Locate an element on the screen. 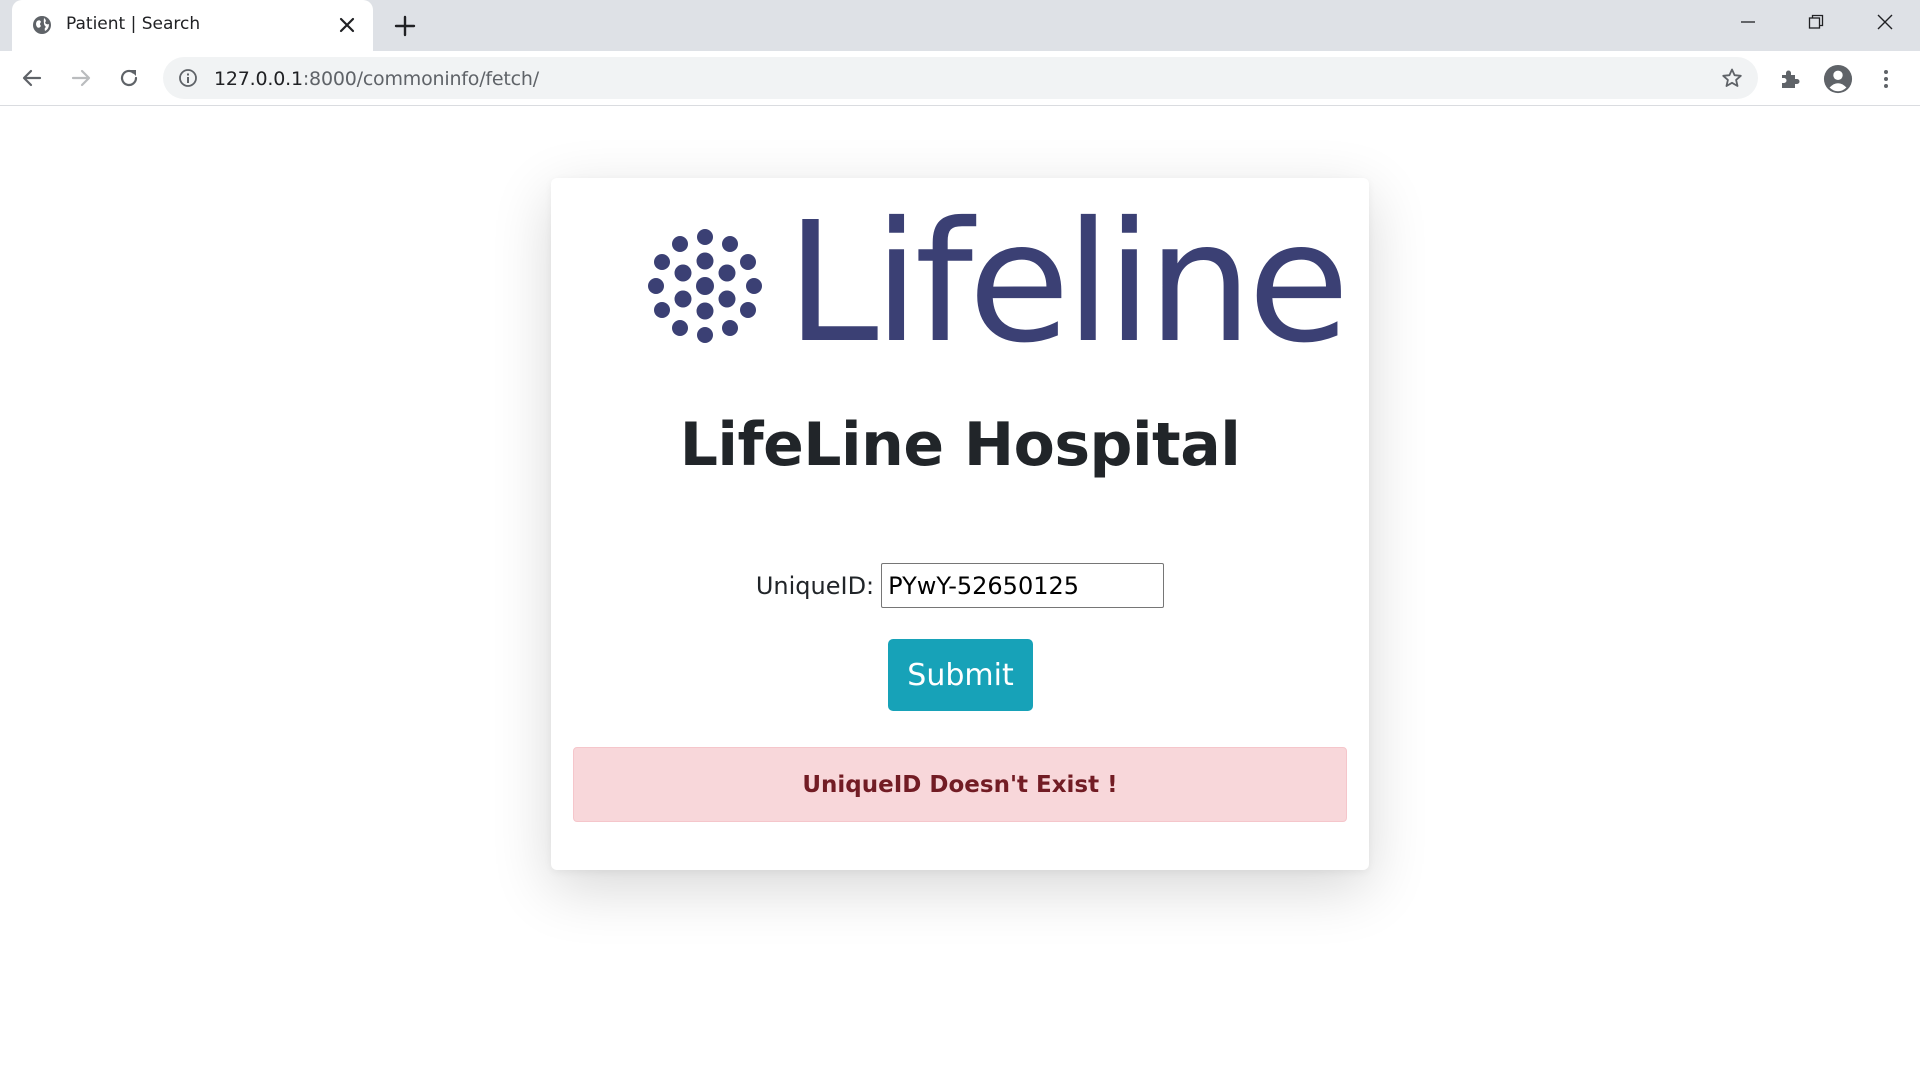 The width and height of the screenshot is (1920, 1080). more-vert-icon is located at coordinates (1886, 79).